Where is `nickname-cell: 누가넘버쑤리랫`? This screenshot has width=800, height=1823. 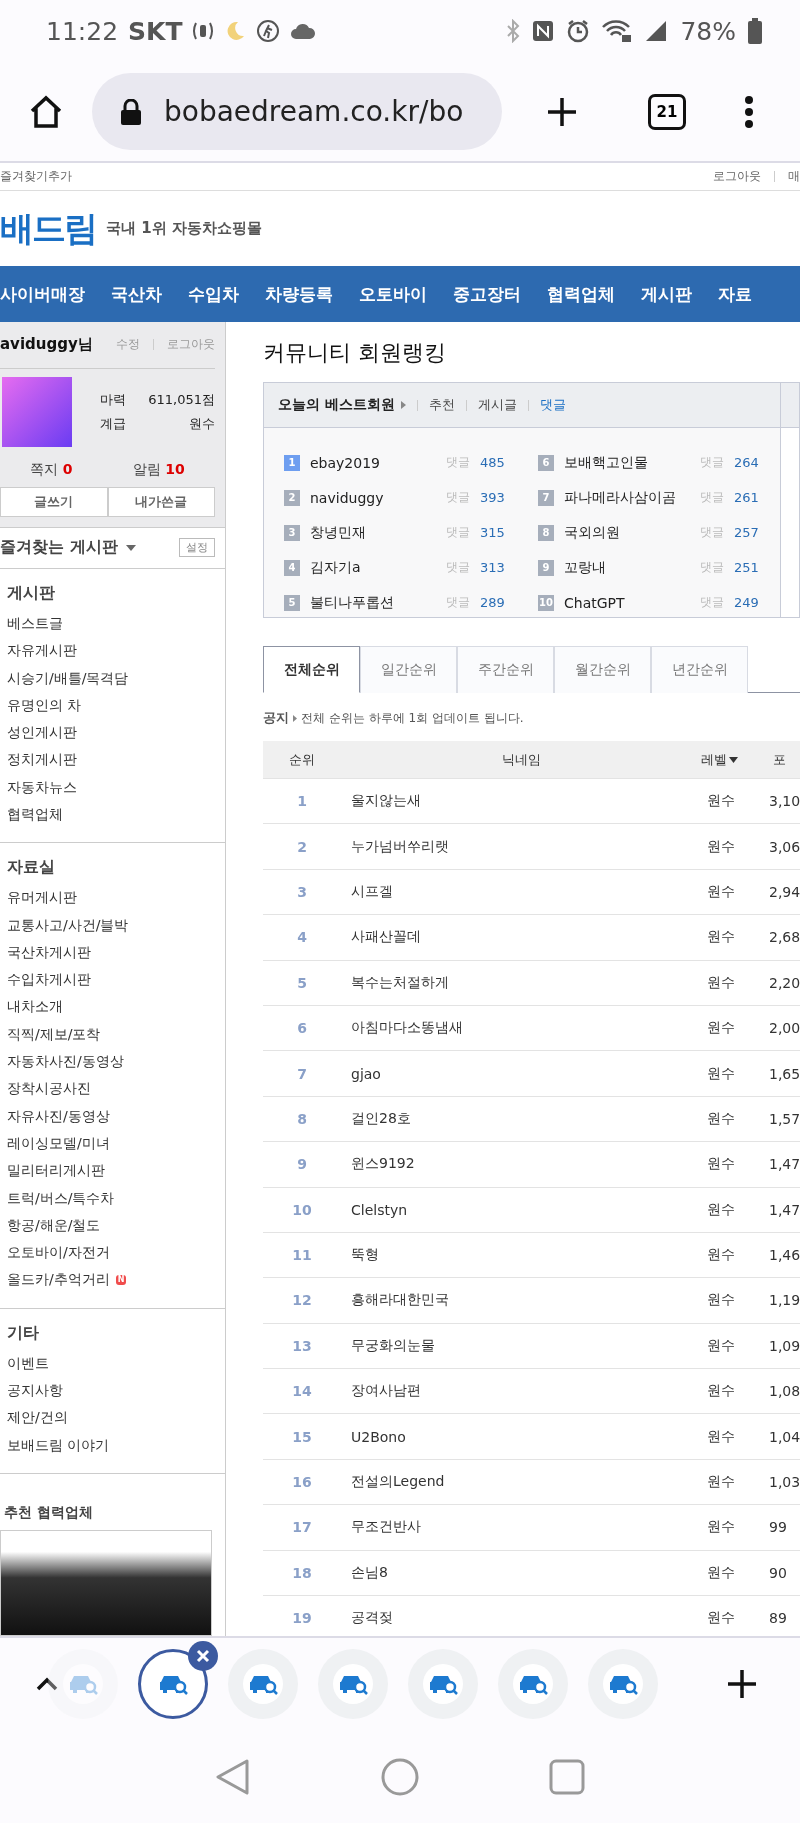 nickname-cell: 누가넘버쑤리랫 is located at coordinates (521, 846).